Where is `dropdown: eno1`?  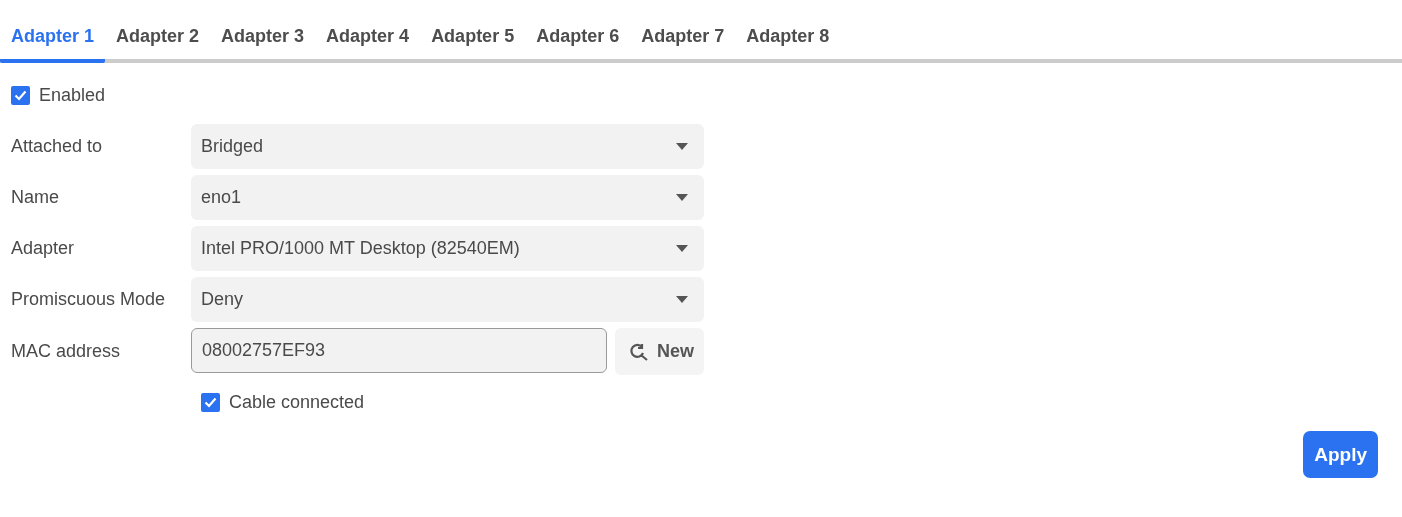 dropdown: eno1 is located at coordinates (447, 197).